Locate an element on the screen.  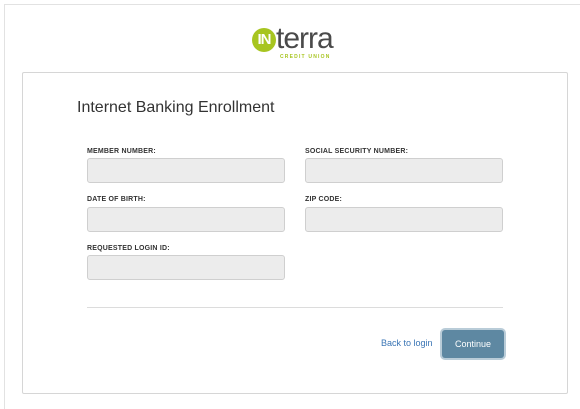
interra-logo: IN terra CREDIT UNION is located at coordinates (302, 41).